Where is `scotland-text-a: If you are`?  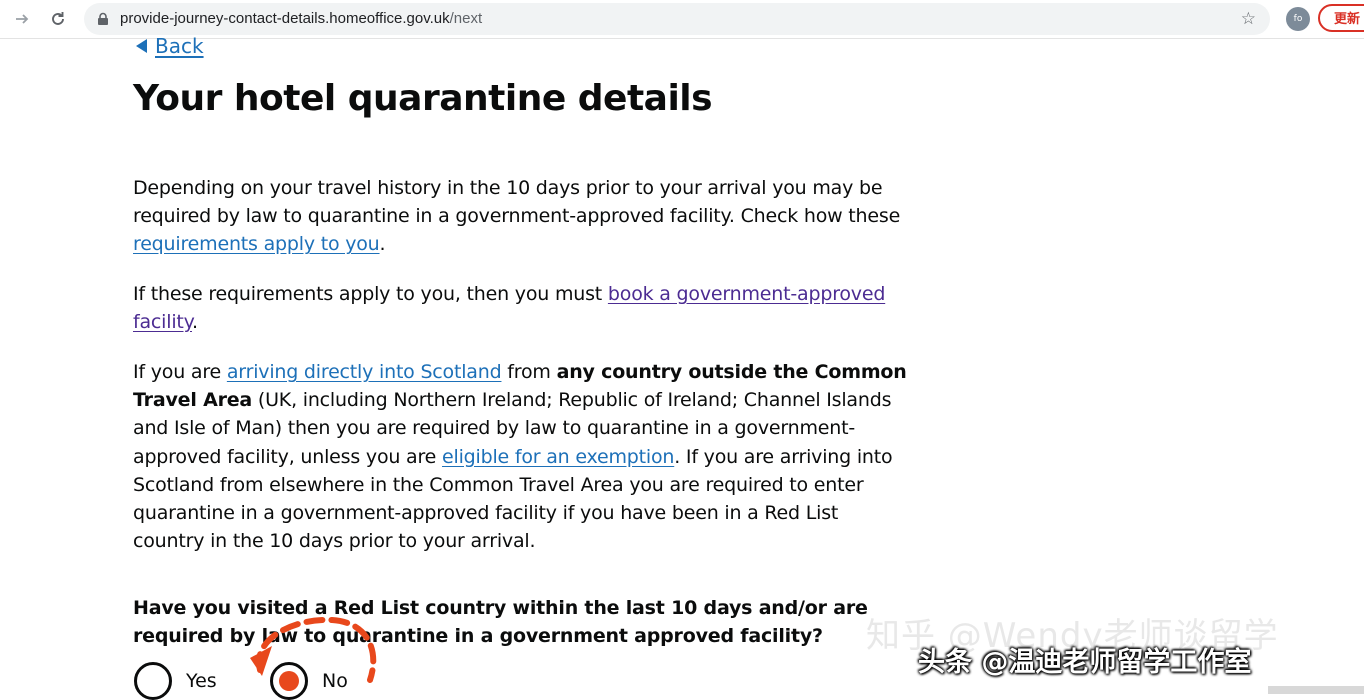
scotland-text-a: If you are is located at coordinates (180, 372).